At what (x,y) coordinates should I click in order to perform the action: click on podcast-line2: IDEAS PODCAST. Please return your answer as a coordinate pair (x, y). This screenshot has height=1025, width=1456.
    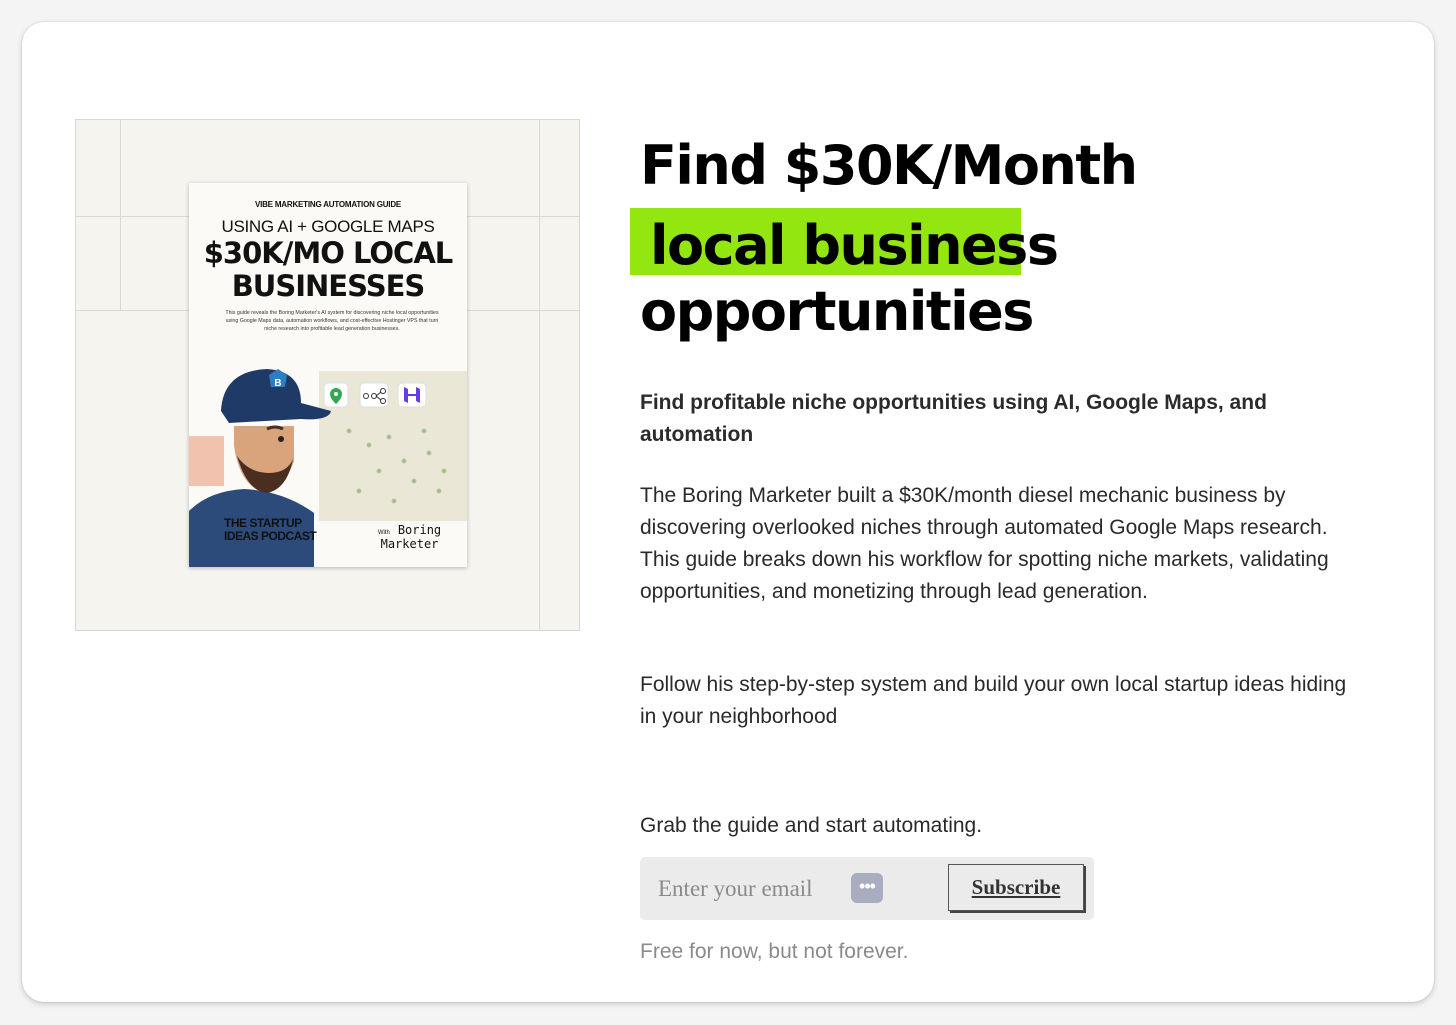
    Looking at the image, I should click on (270, 536).